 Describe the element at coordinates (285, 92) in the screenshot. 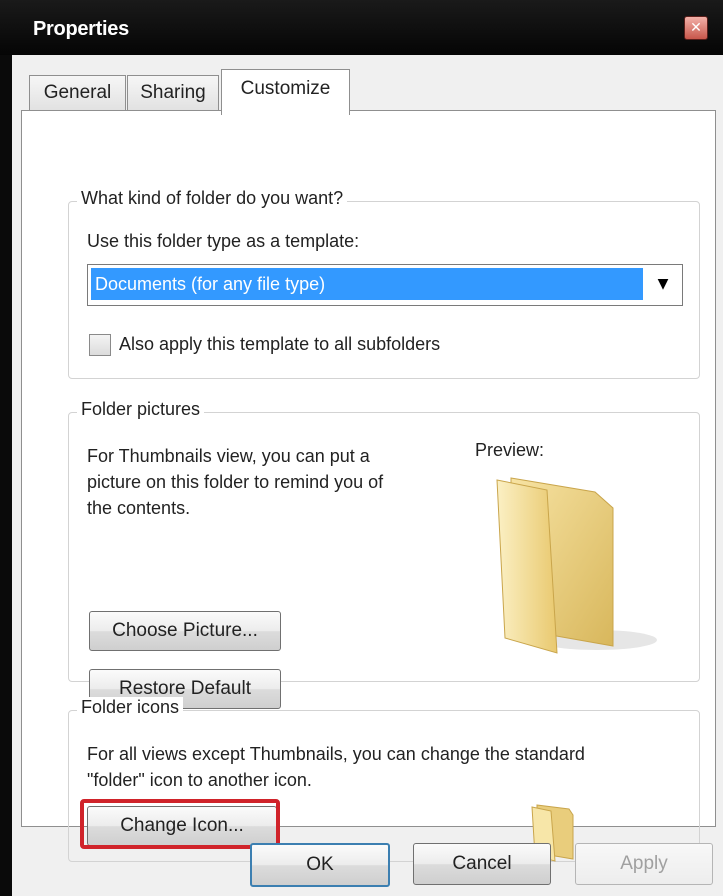

I see `tab-customize: Customize` at that location.